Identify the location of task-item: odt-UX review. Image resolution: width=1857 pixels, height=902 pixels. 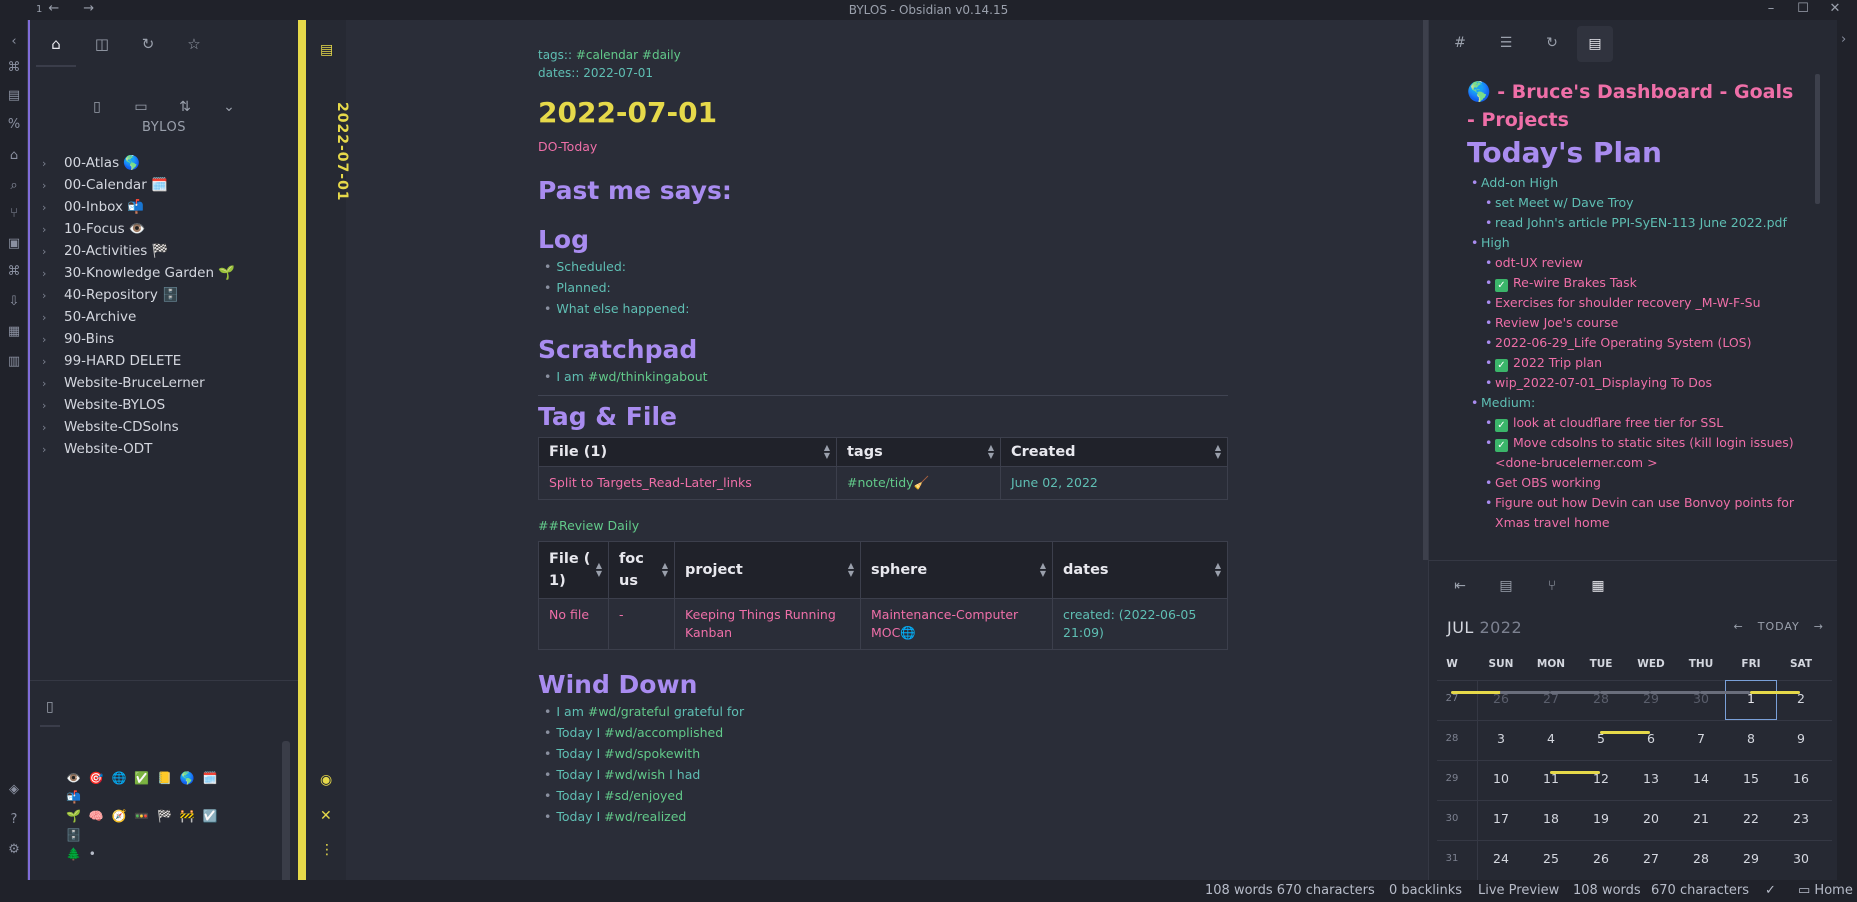
(1637, 263).